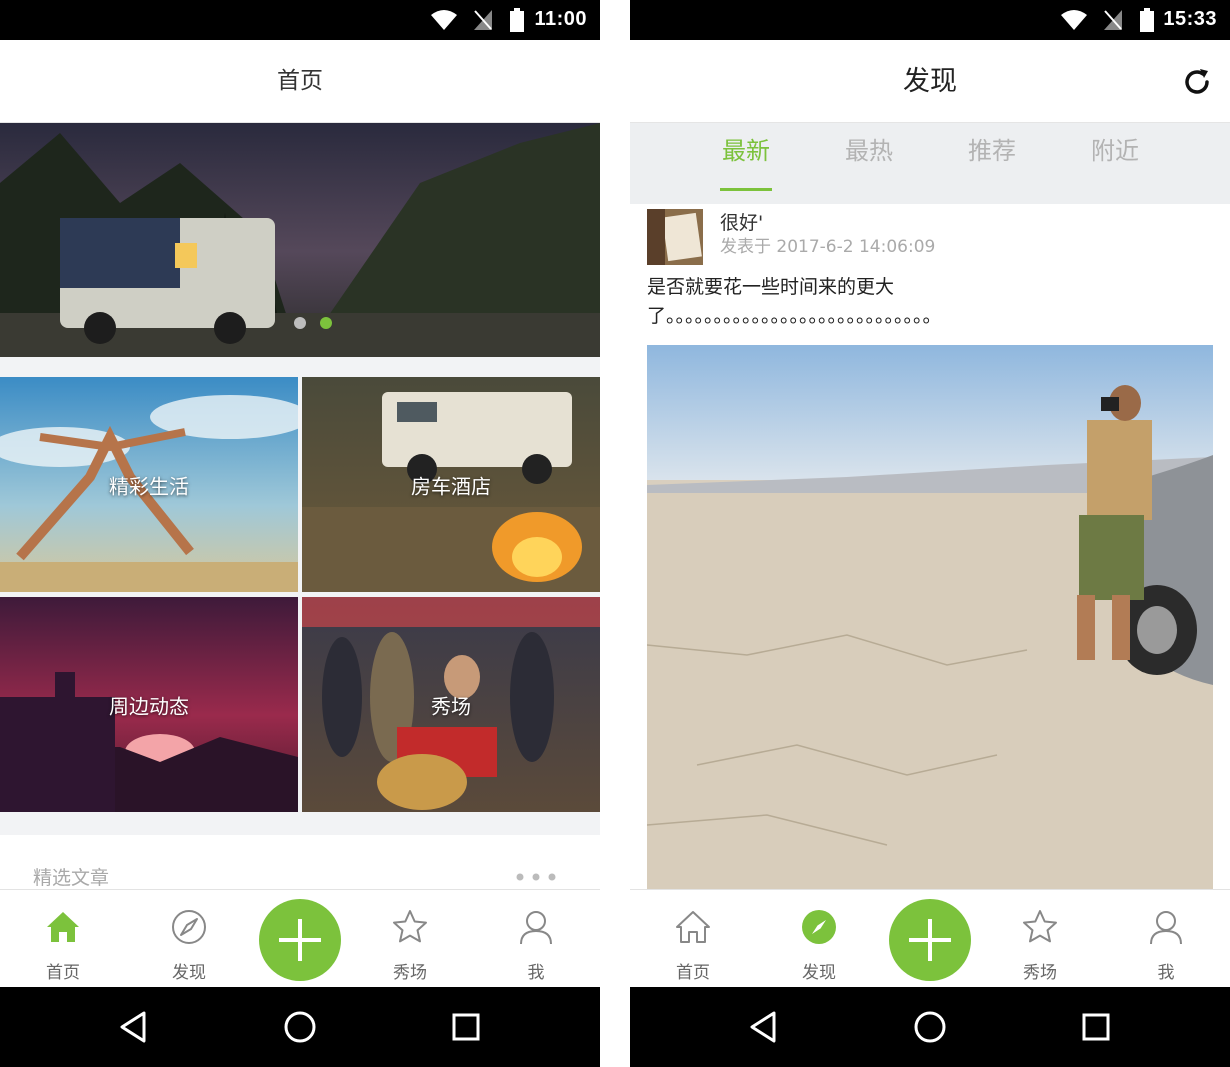  I want to click on post-text-line: 了。。。。。。。。。。。。。。。。。。。。。。。。。。。。, so click(794, 316).